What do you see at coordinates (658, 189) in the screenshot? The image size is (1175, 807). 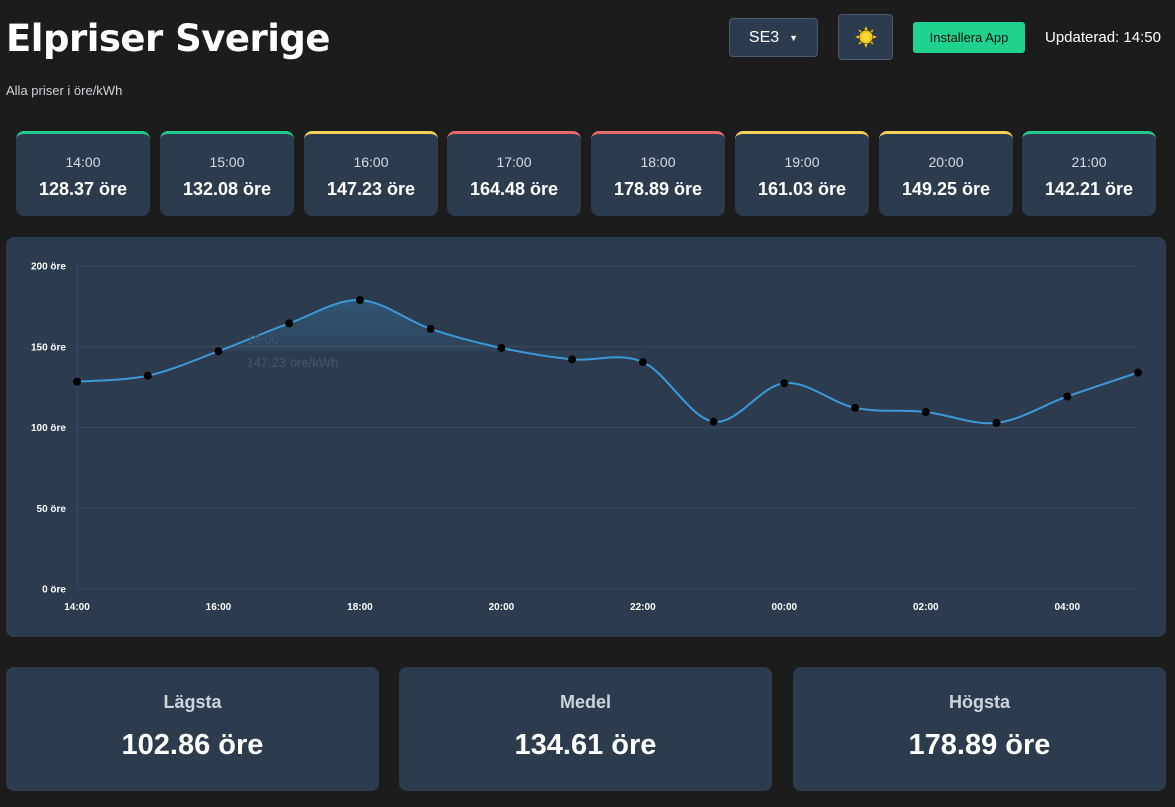 I see `hour-price: 178.89 öre` at bounding box center [658, 189].